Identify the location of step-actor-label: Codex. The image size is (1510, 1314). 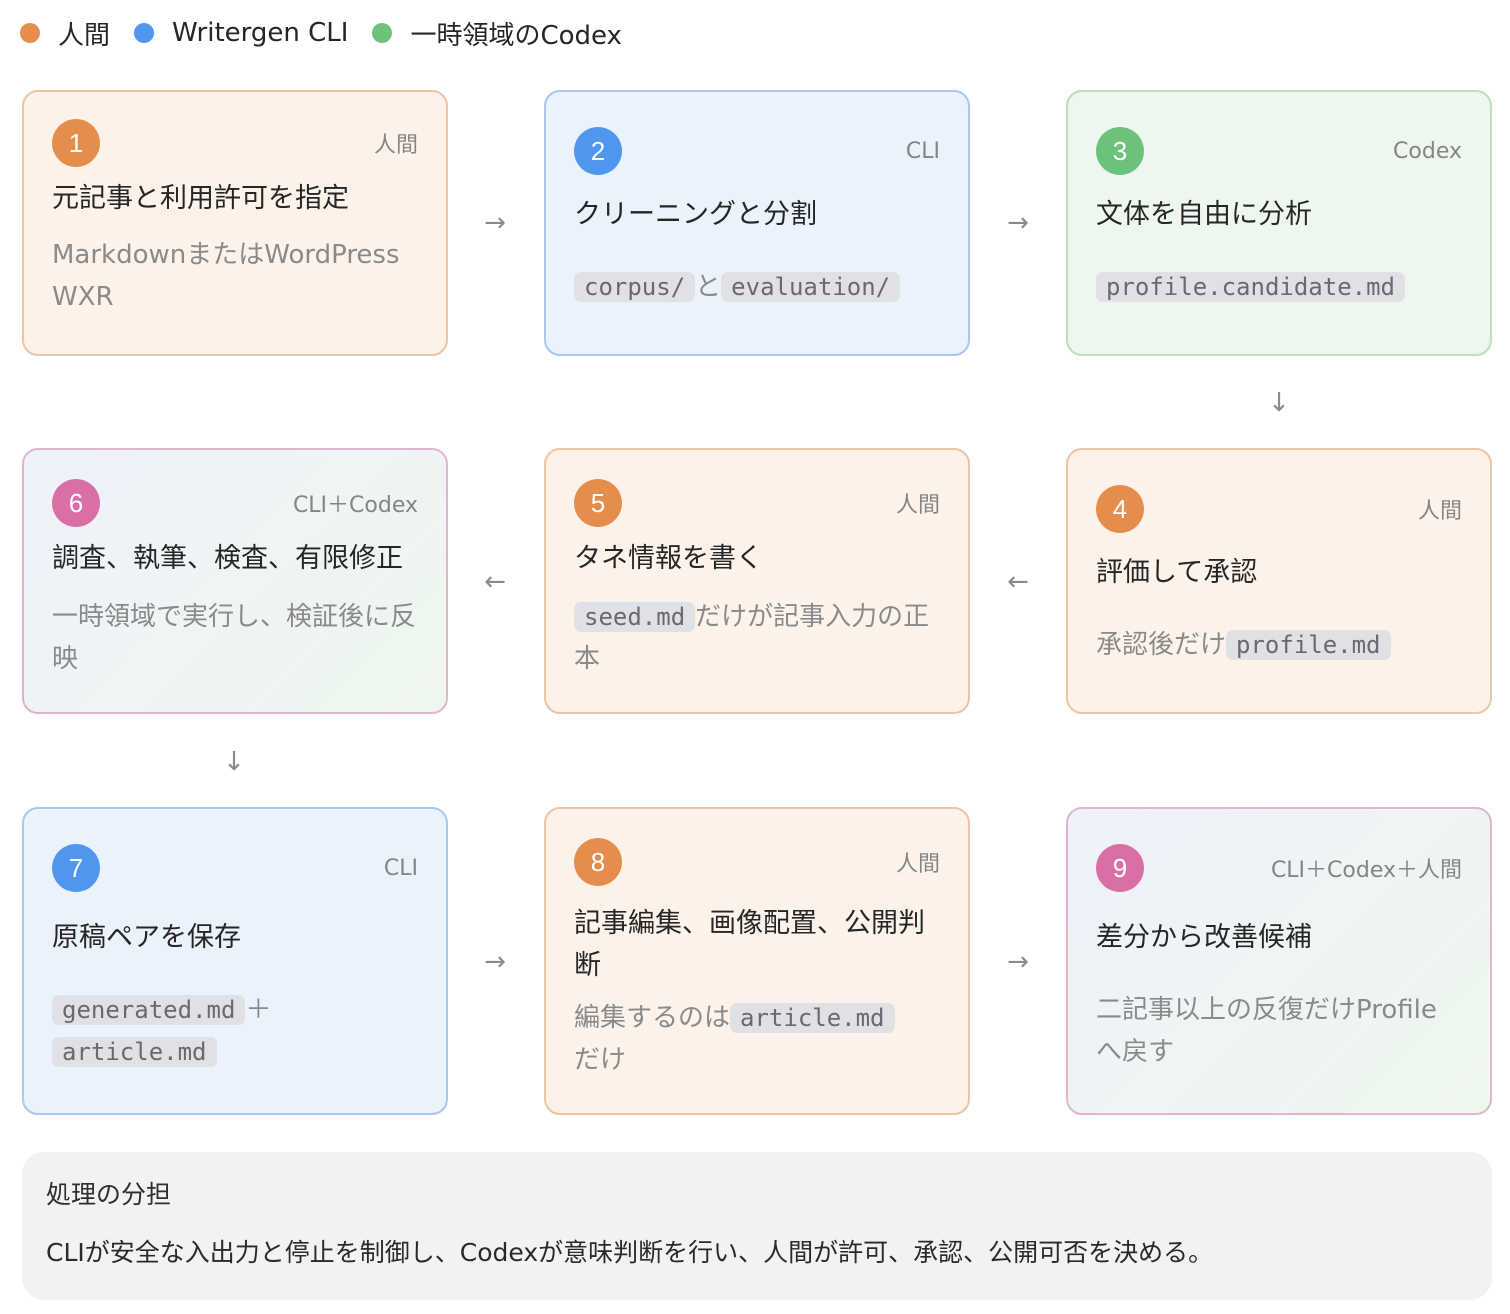
(1427, 151).